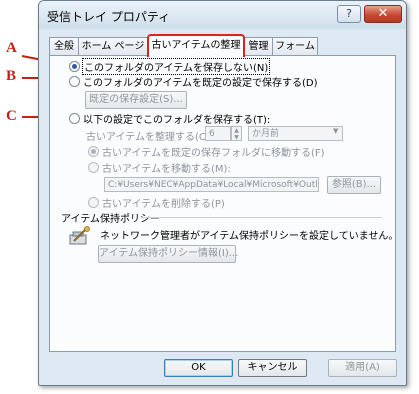 This screenshot has height=394, width=419. Describe the element at coordinates (109, 17) in the screenshot. I see `window-title: 受信トレイ プロパティ` at that location.